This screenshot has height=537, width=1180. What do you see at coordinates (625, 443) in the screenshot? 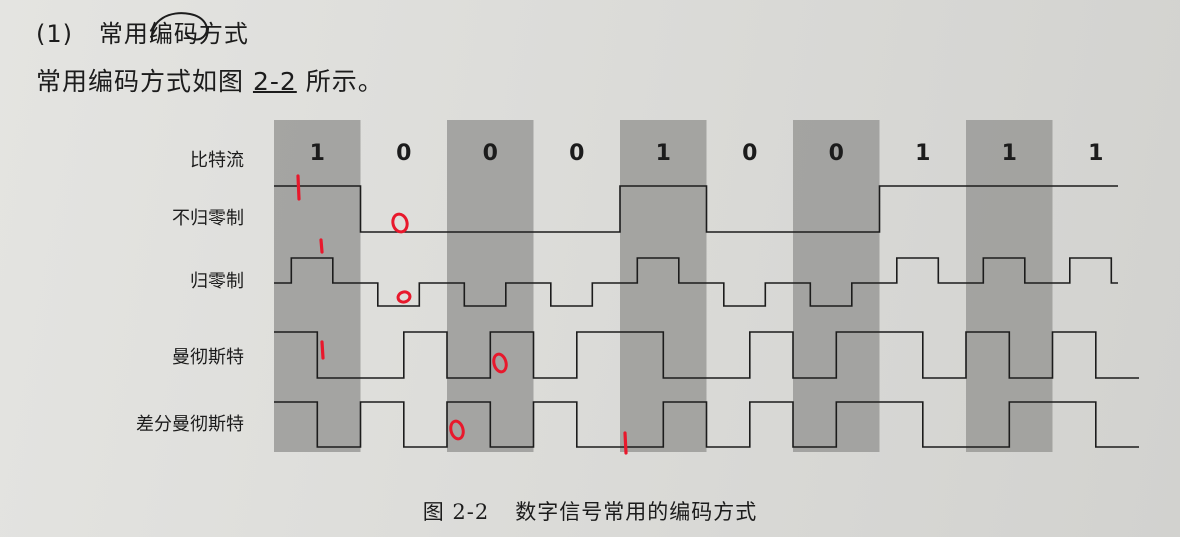
I see `red-mark-one-diff` at bounding box center [625, 443].